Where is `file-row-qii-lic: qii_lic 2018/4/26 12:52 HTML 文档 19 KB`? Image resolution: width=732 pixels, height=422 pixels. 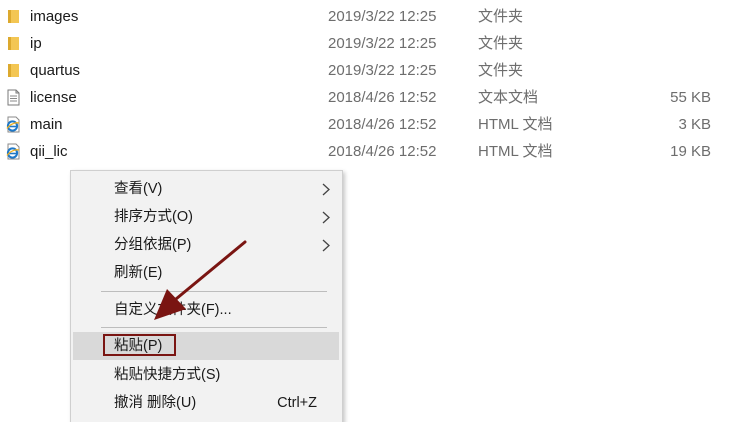 file-row-qii-lic: qii_lic 2018/4/26 12:52 HTML 文档 19 KB is located at coordinates (366, 151).